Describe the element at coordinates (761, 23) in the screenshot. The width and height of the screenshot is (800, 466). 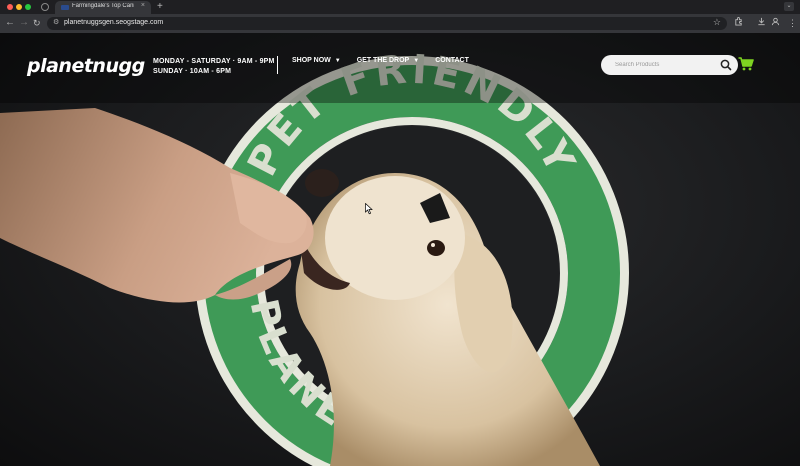
I see `download-icon` at that location.